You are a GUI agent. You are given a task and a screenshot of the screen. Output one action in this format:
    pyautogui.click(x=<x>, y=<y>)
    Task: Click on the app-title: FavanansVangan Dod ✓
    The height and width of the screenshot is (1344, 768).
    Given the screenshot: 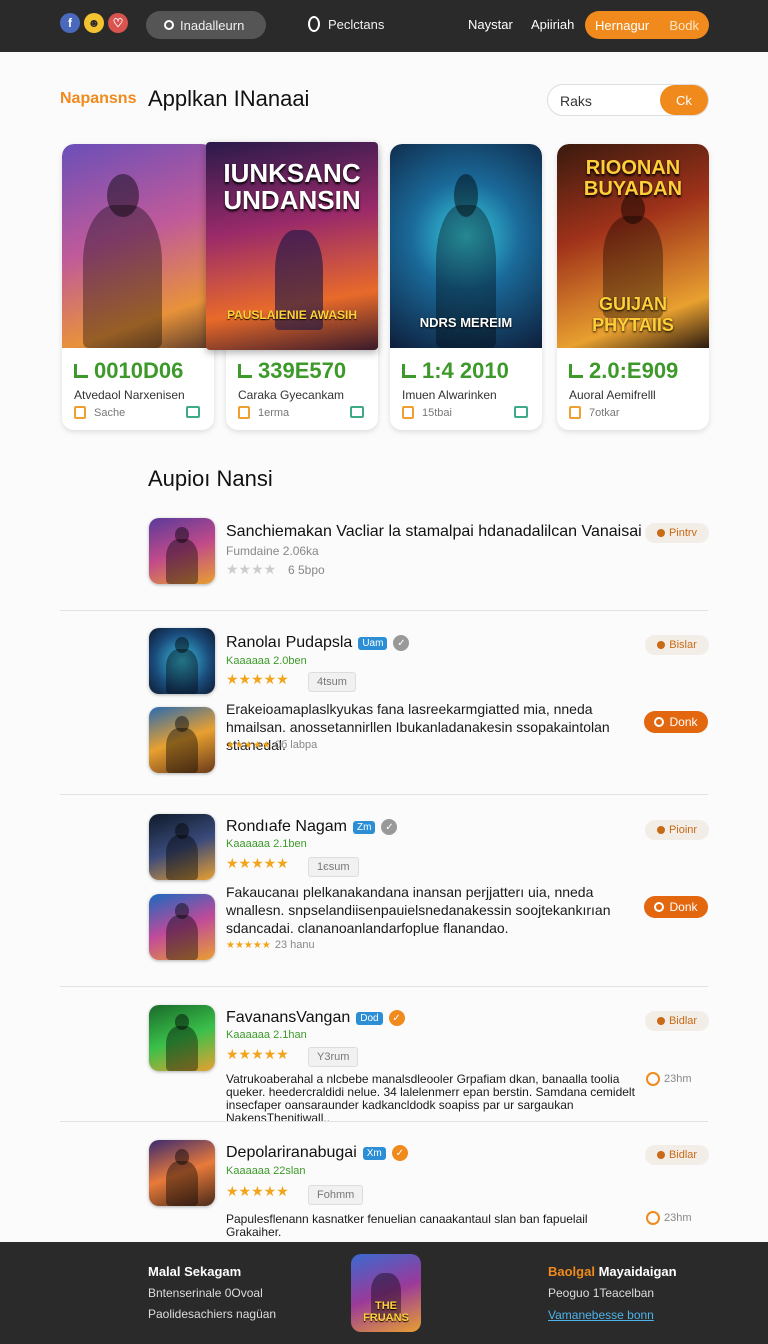 What is the action you would take?
    pyautogui.click(x=315, y=1018)
    